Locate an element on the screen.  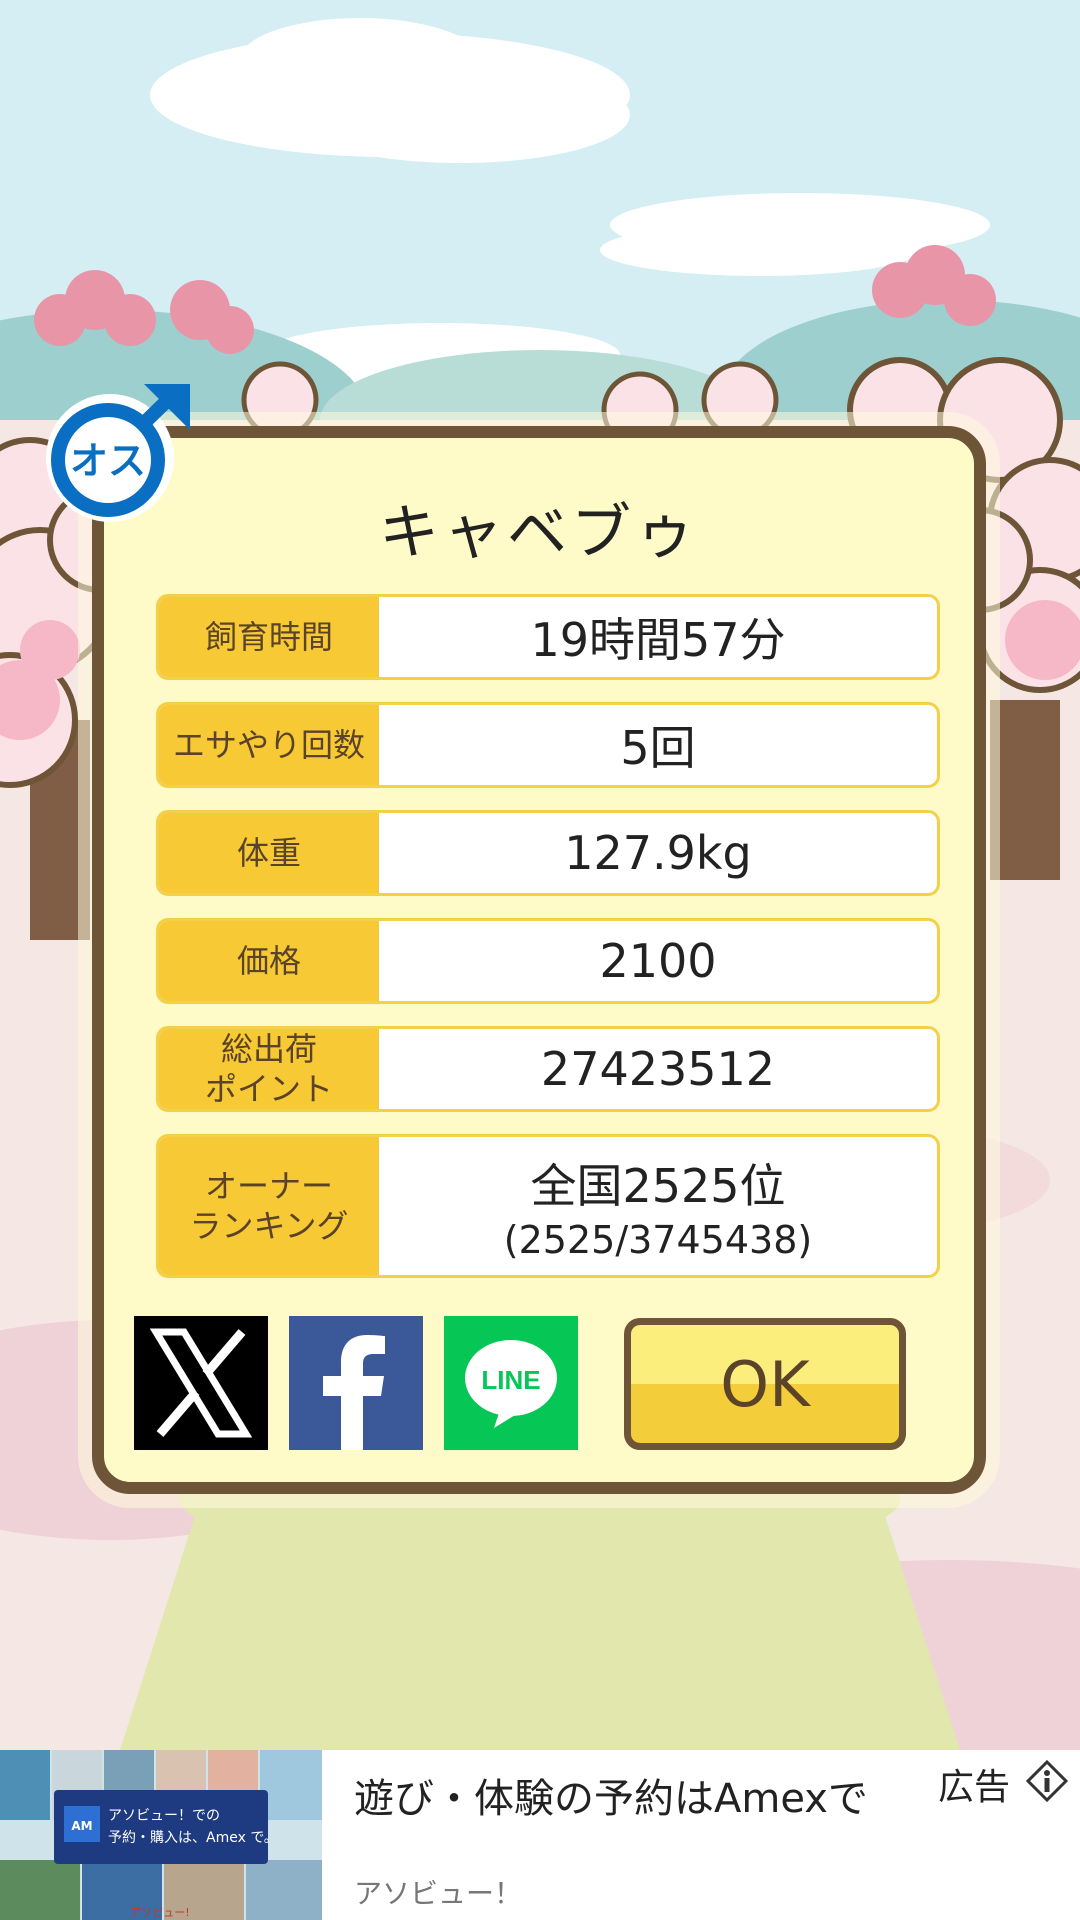
stat-row-weight: 体重 127.9kg is located at coordinates (548, 853).